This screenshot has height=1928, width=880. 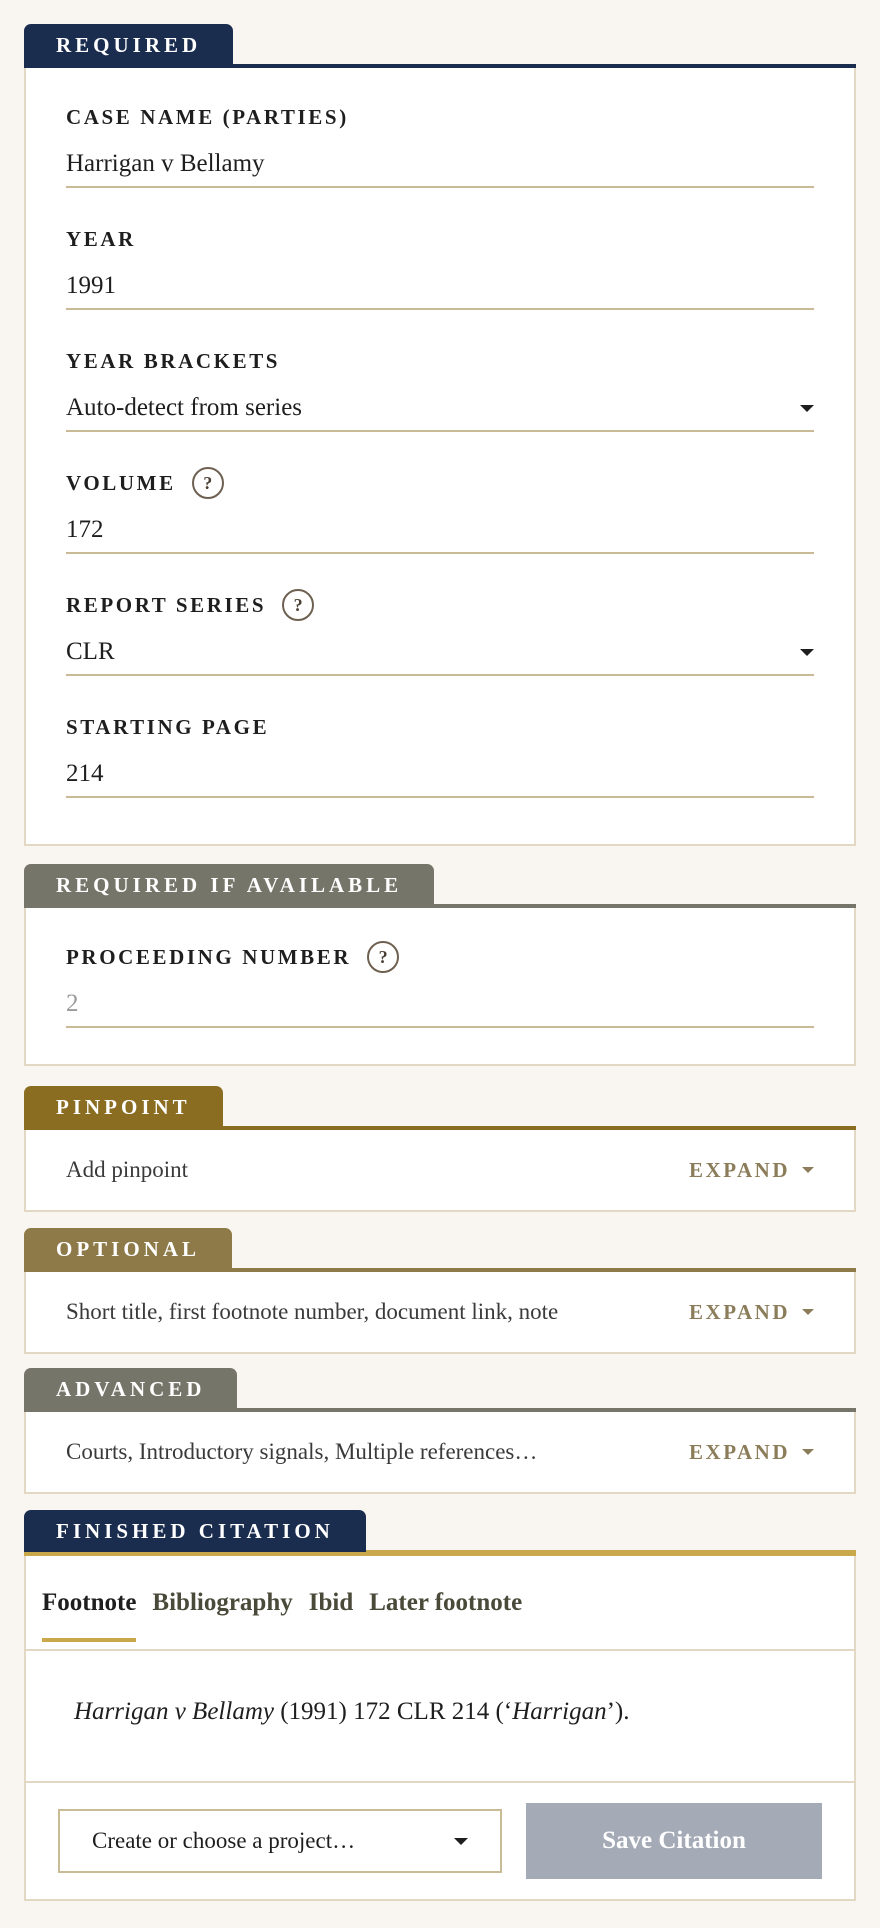 What do you see at coordinates (440, 1004) in the screenshot?
I see `proceeding-number-input: 2` at bounding box center [440, 1004].